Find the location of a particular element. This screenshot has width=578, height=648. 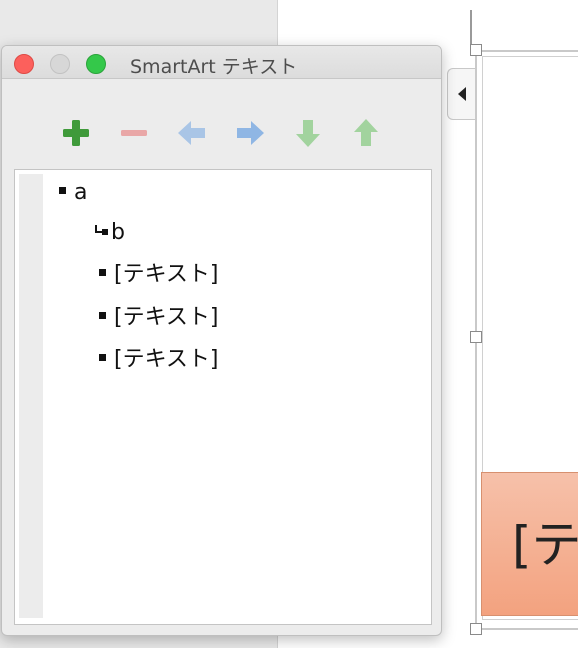

list-item-text: b is located at coordinates (118, 232).